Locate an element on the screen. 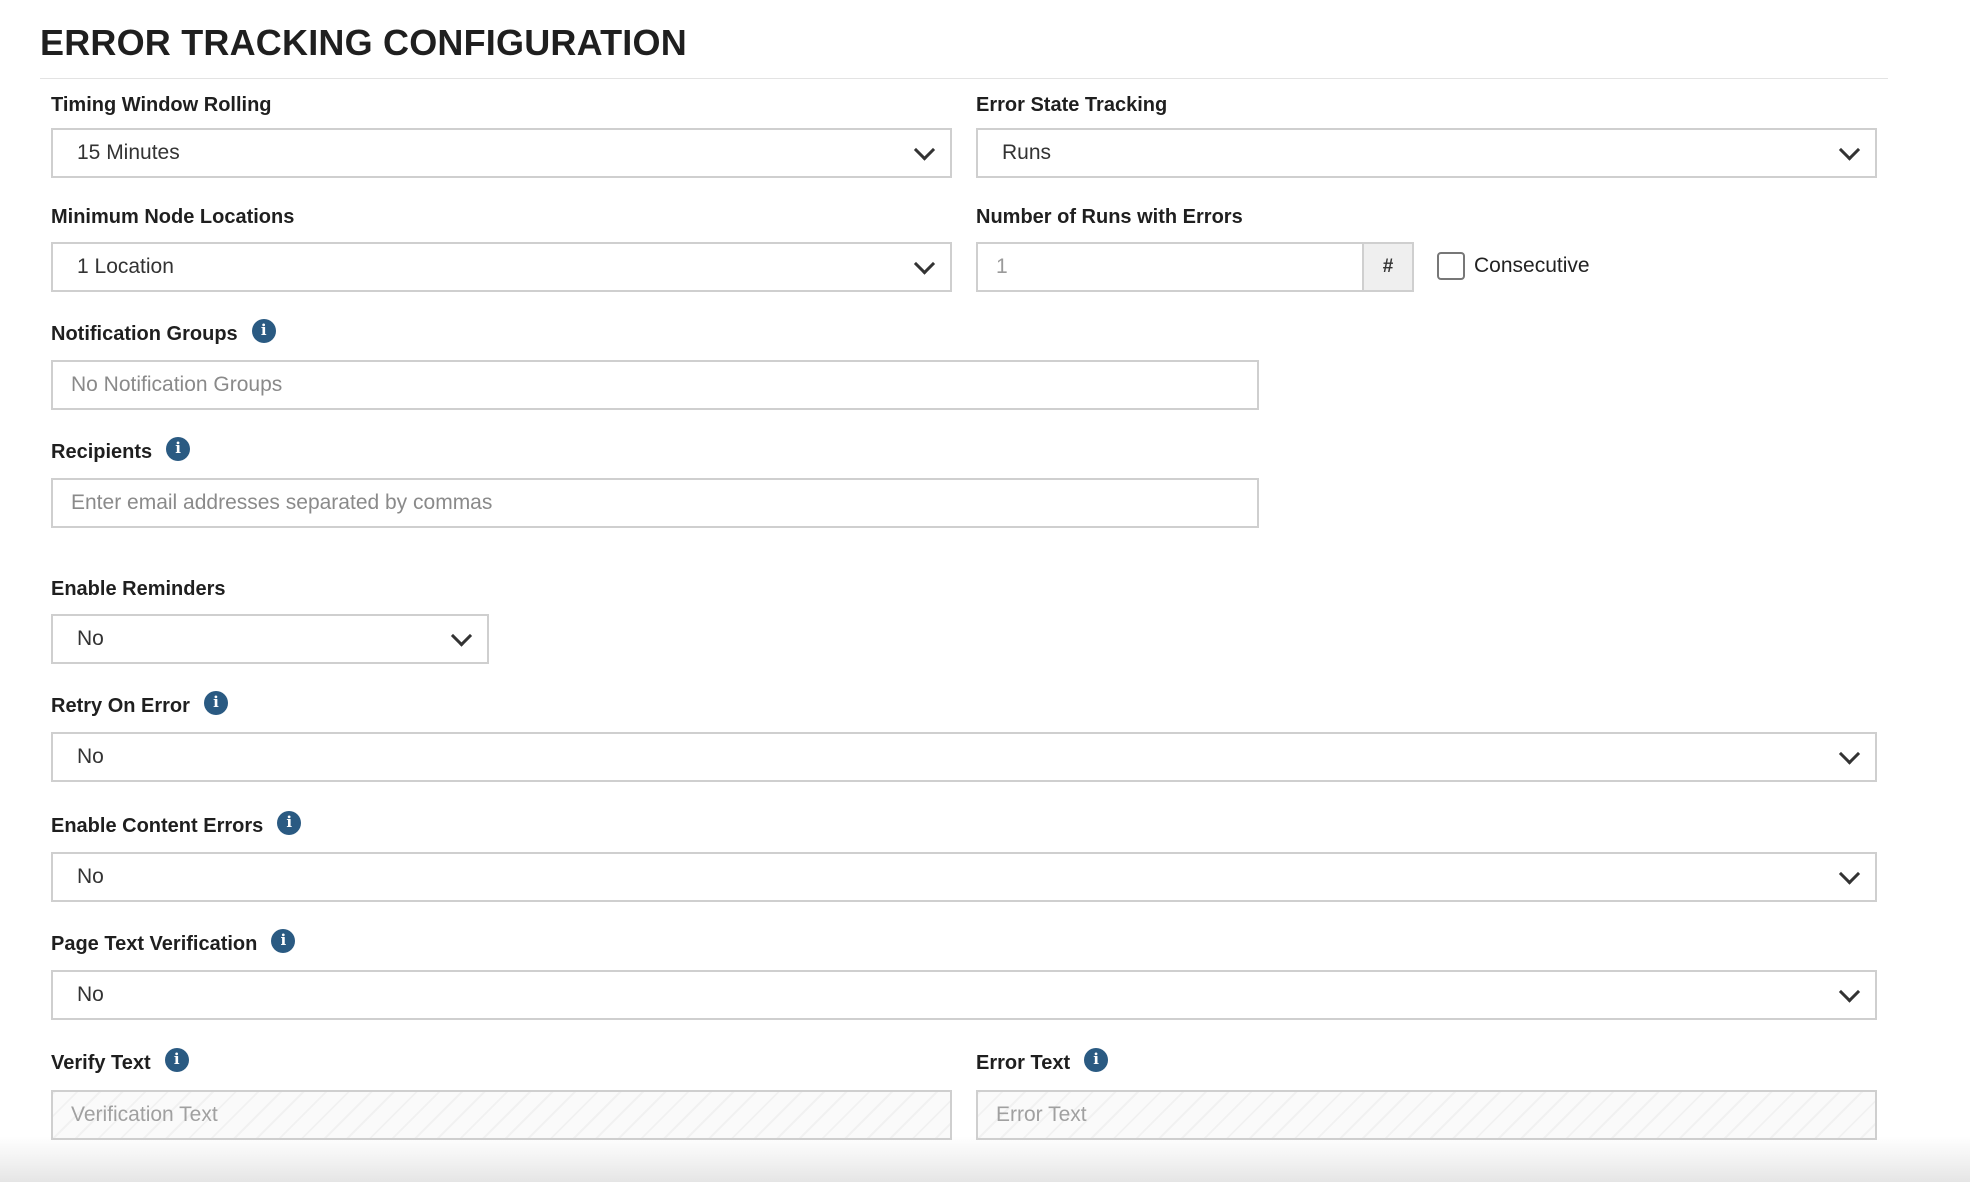  error-text-input: Error Text is located at coordinates (1426, 1115).